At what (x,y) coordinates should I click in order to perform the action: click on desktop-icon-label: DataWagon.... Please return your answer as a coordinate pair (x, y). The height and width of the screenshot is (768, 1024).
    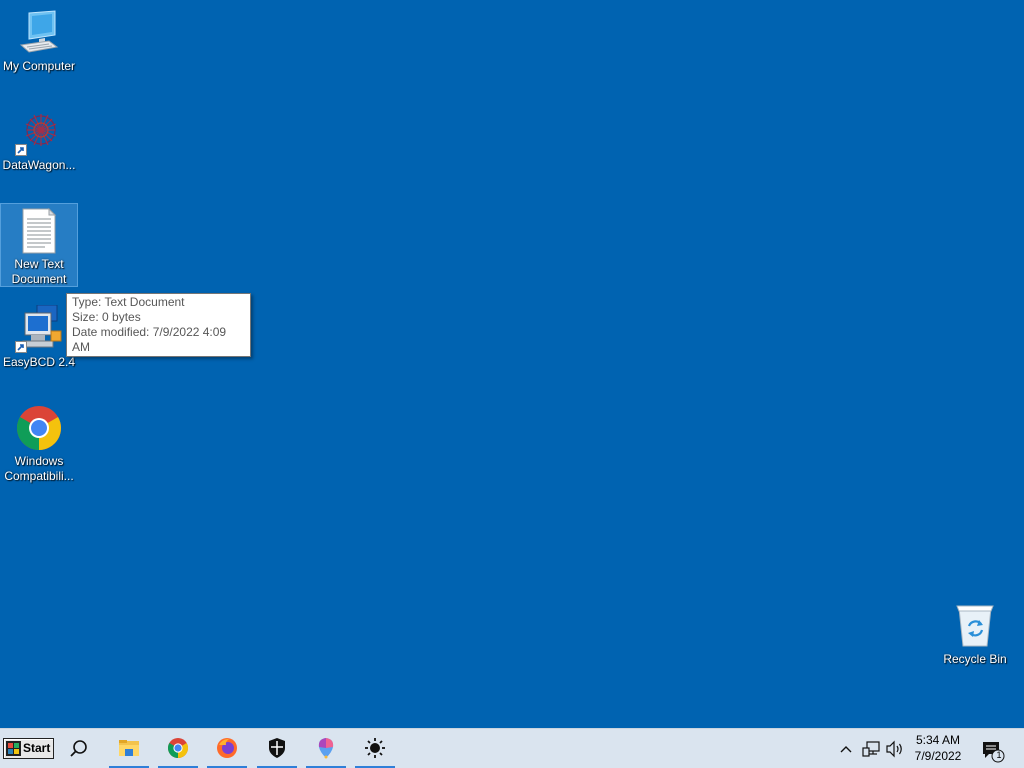
    Looking at the image, I should click on (39, 165).